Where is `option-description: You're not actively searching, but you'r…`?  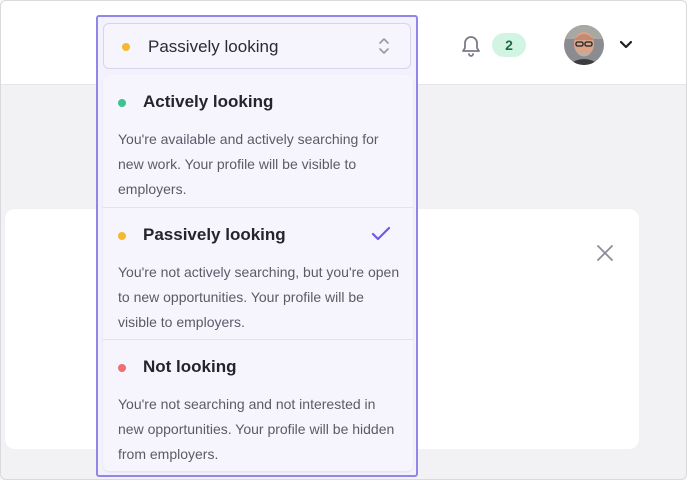 option-description: You're not actively searching, but you'r… is located at coordinates (259, 297).